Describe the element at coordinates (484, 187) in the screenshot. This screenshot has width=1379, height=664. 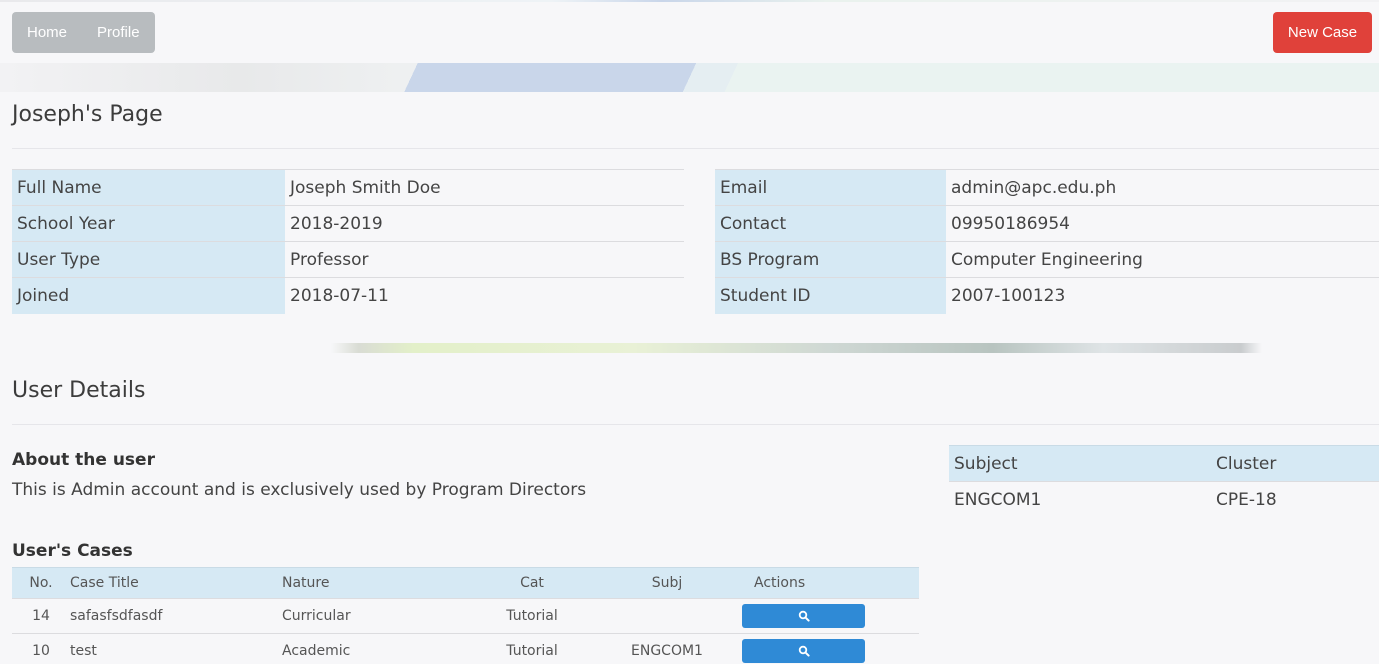
I see `field-value: Joseph Smith Doe` at that location.